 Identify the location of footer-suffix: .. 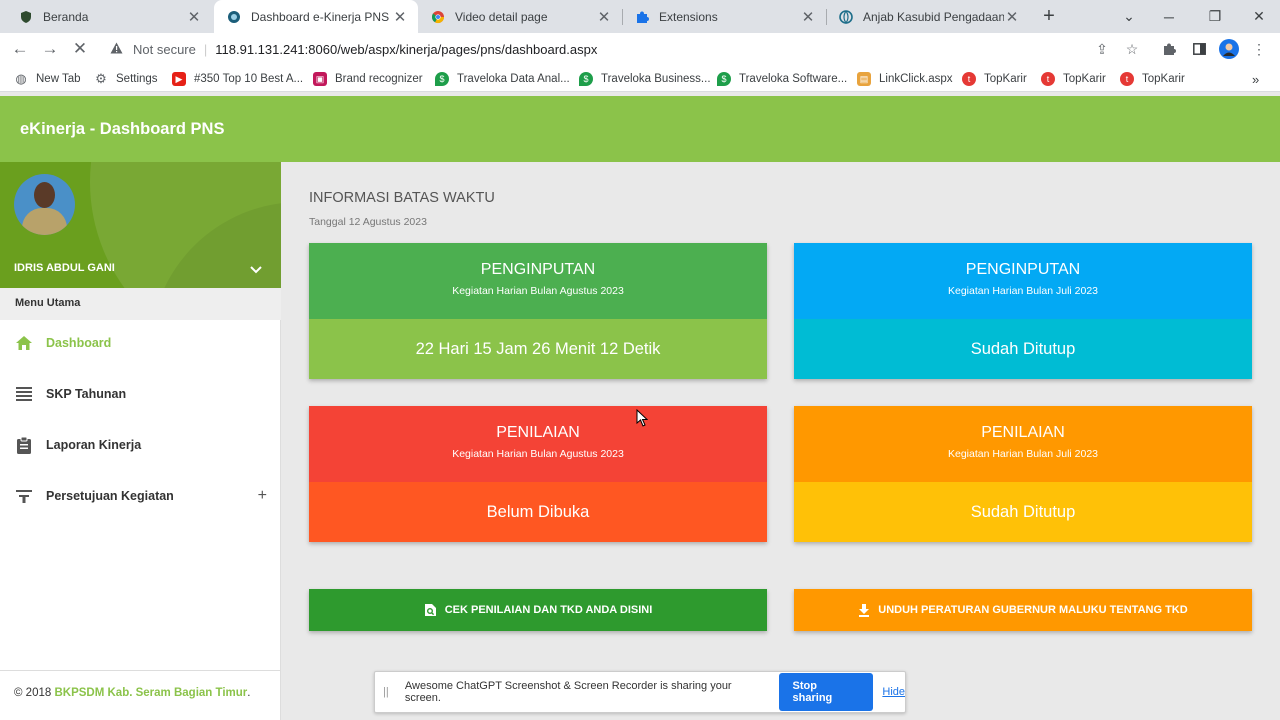
(249, 693).